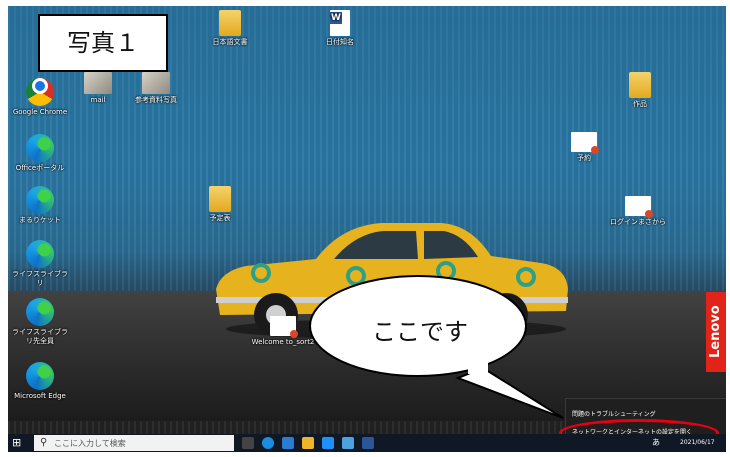 The height and width of the screenshot is (457, 730). Describe the element at coordinates (98, 100) in the screenshot. I see `desktop-icon-label: mail` at that location.